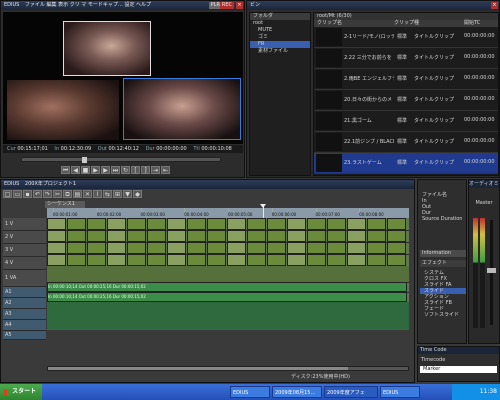 Image resolution: width=500 pixels, height=400 pixels. What do you see at coordinates (67, 194) in the screenshot?
I see `copy-icon: ⧉` at bounding box center [67, 194].